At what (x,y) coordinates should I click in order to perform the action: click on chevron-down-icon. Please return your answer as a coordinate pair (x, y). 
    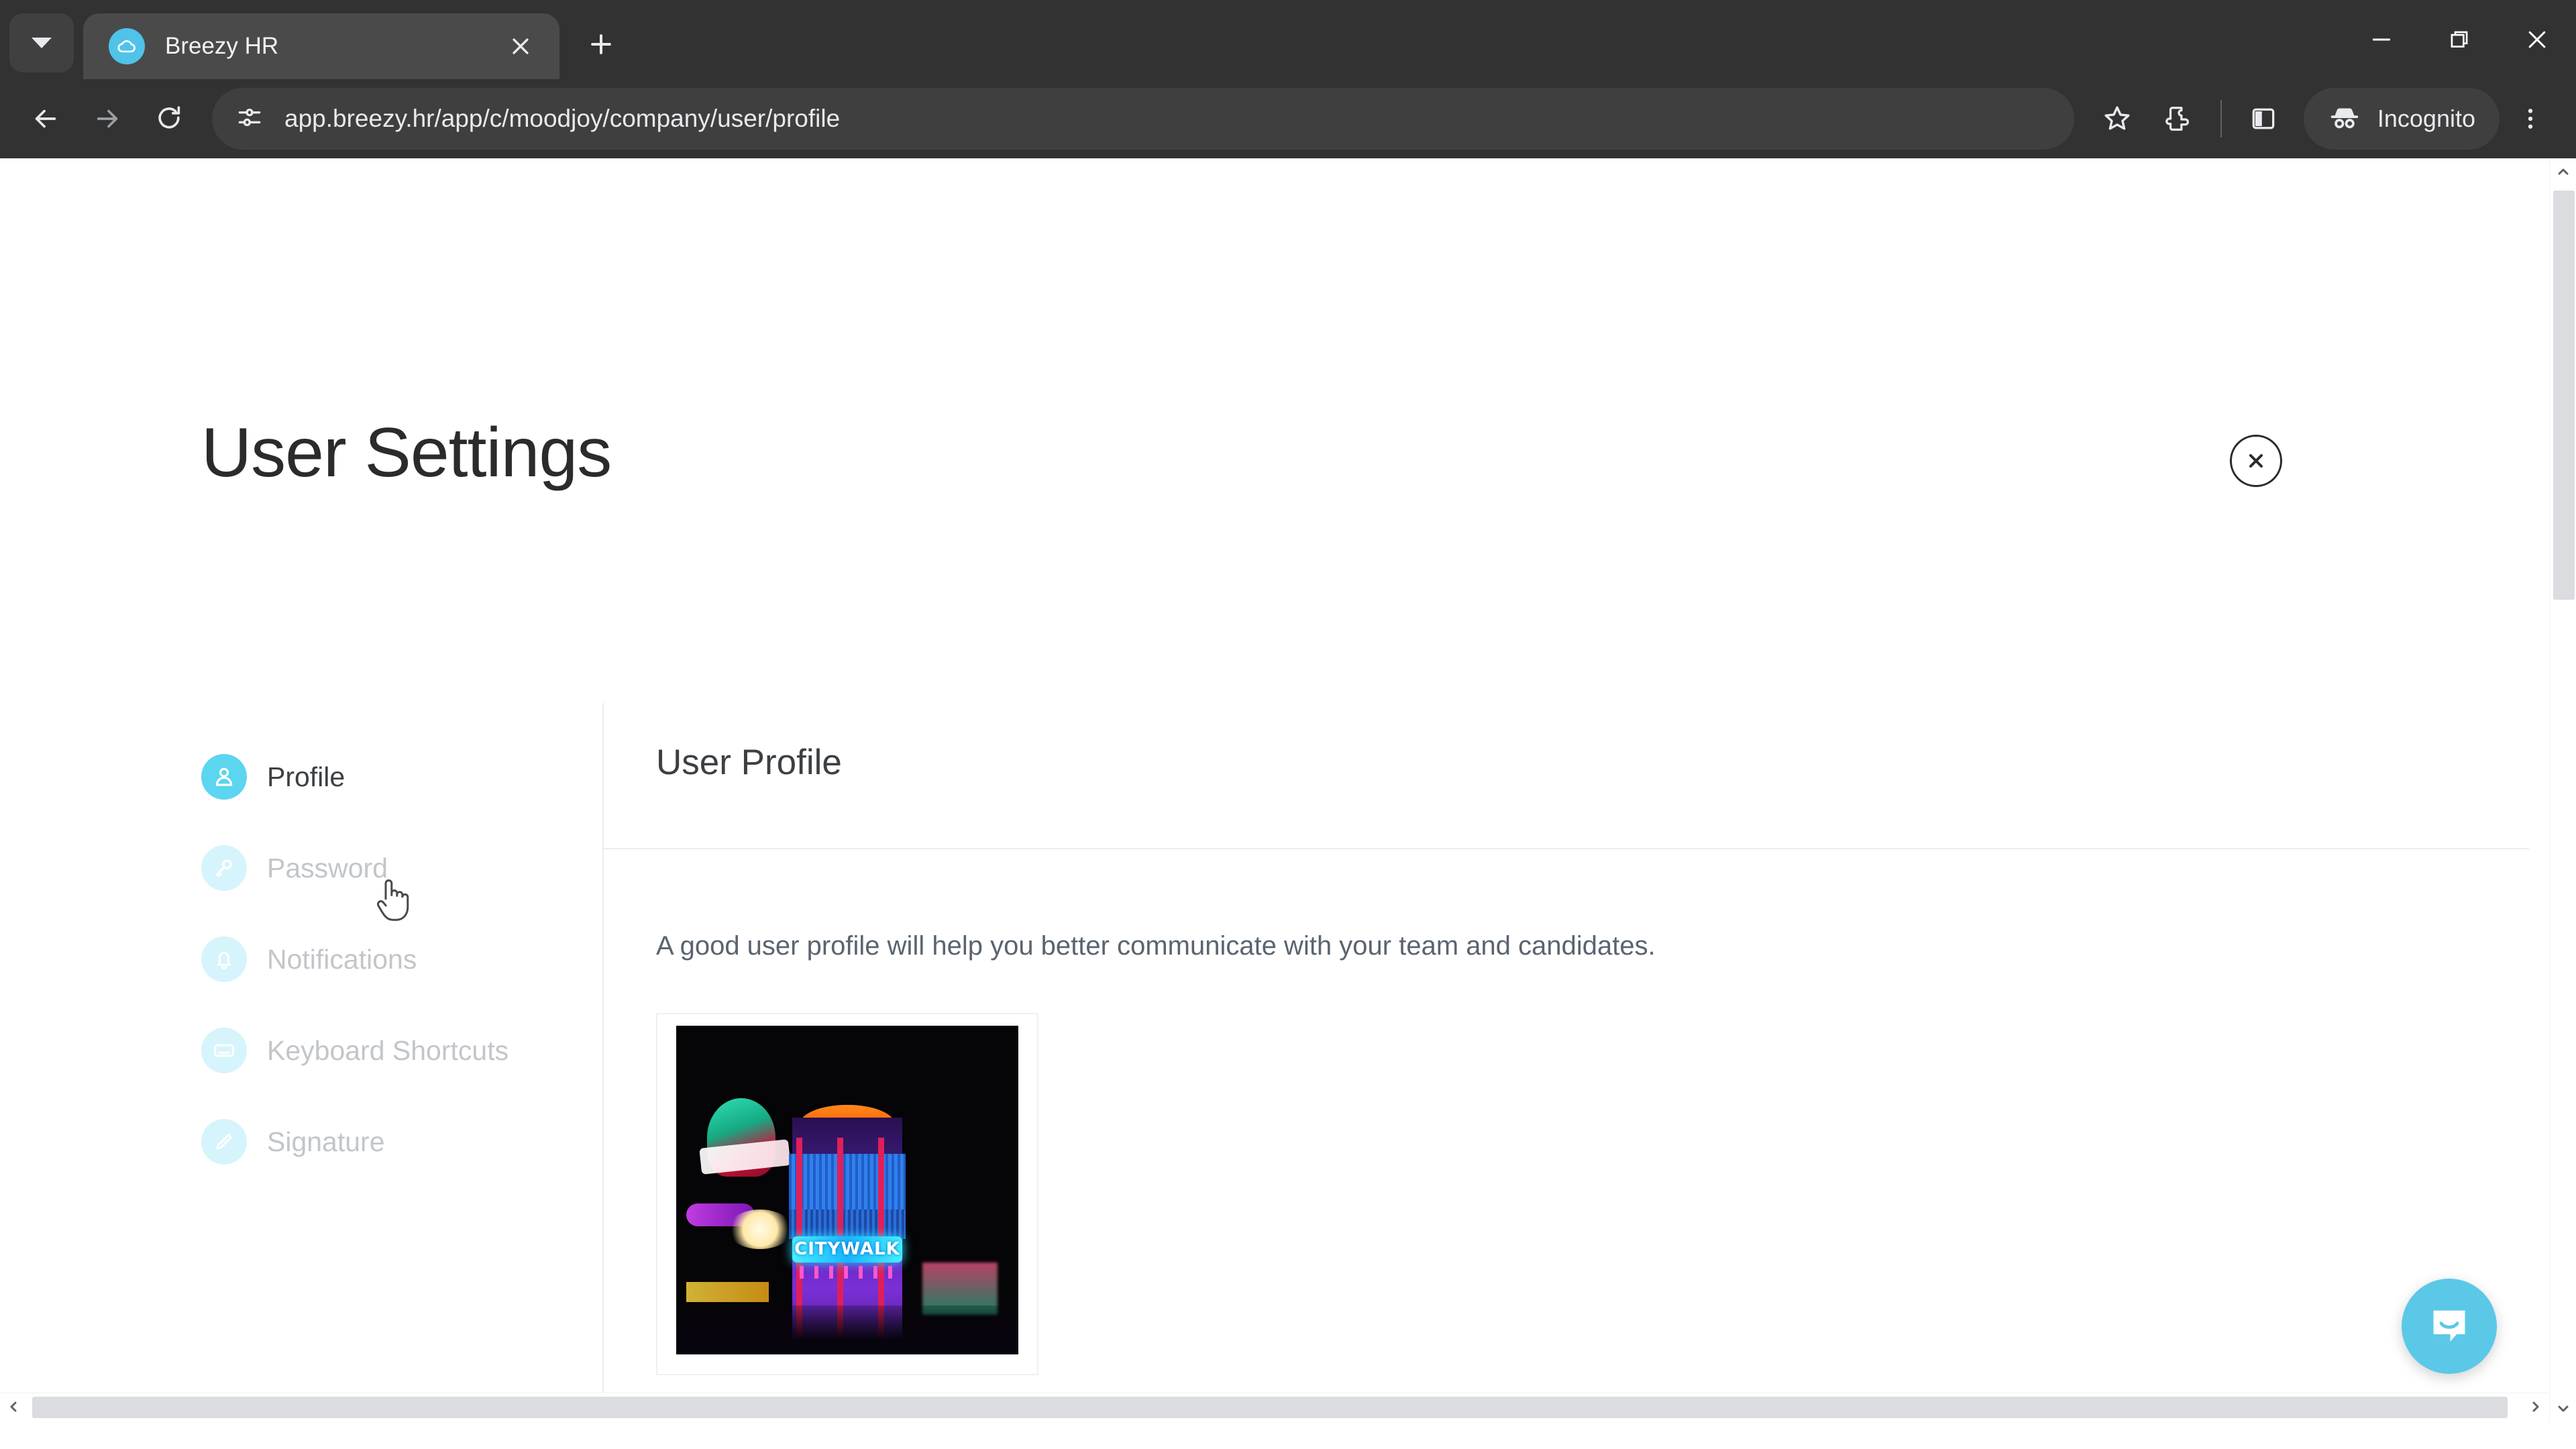
    Looking at the image, I should click on (42, 43).